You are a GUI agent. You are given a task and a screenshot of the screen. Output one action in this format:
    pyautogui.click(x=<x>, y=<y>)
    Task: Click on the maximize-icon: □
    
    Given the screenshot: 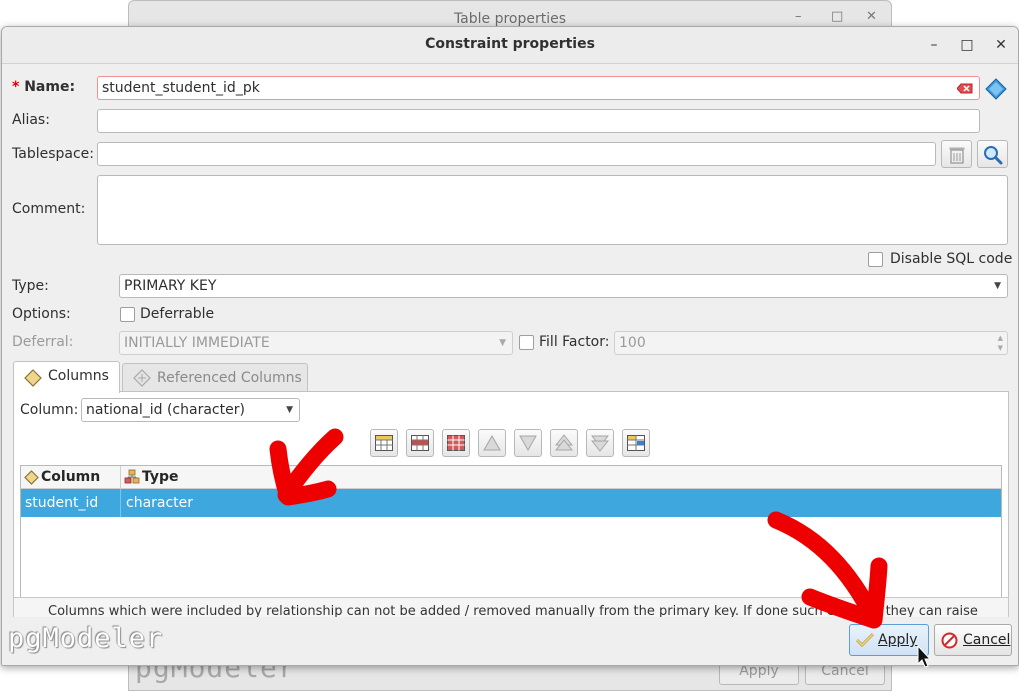 What is the action you would take?
    pyautogui.click(x=967, y=45)
    